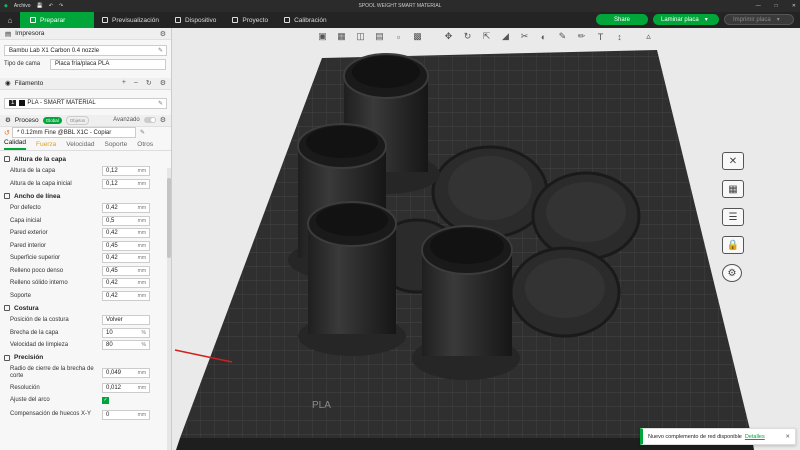 This screenshot has height=450, width=800. I want to click on cut-icon: ✂, so click(524, 36).